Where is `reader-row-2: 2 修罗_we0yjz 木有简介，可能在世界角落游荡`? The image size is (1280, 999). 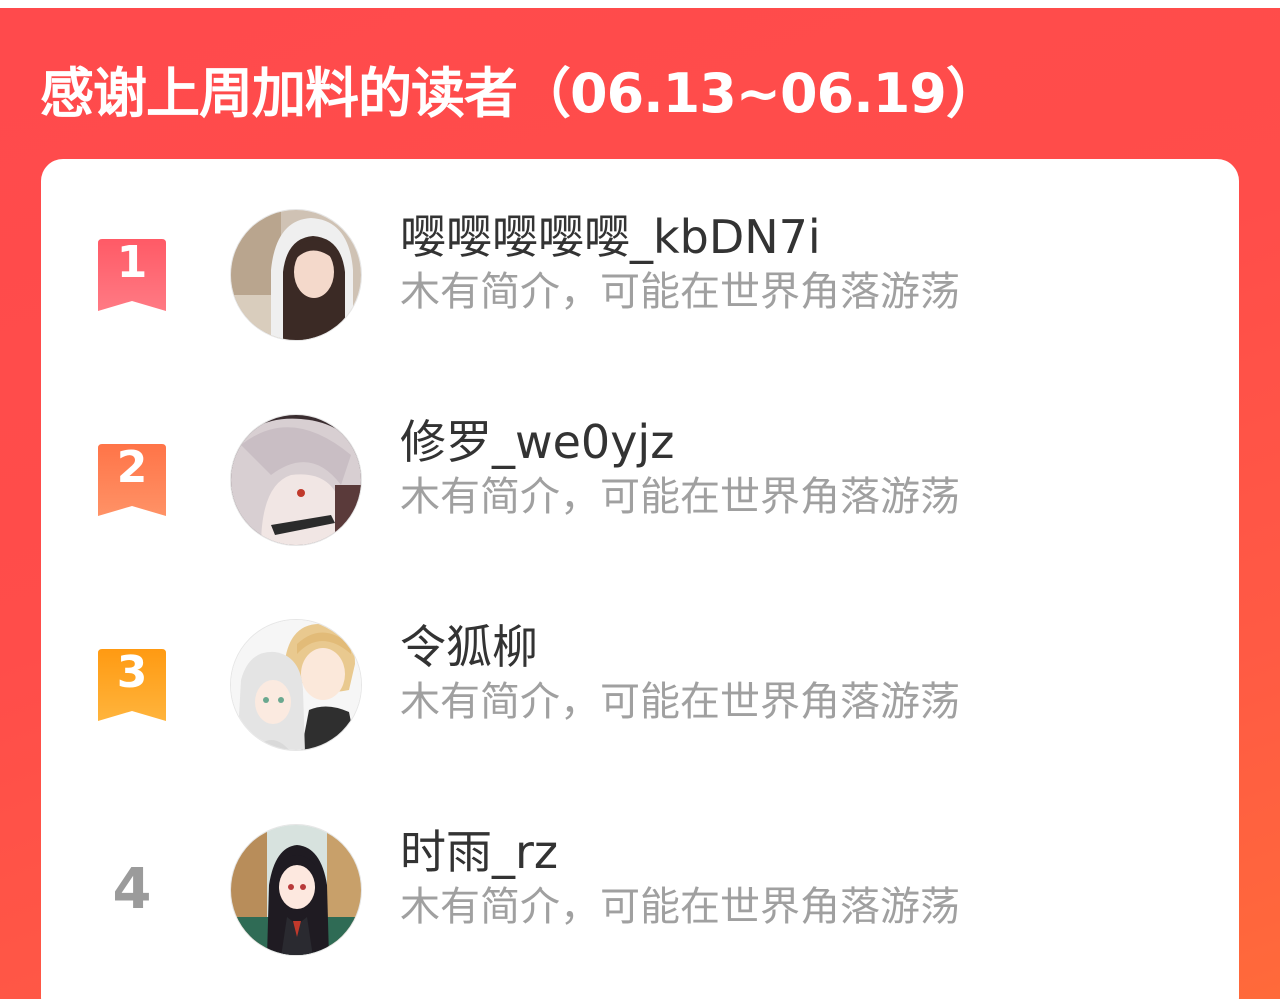 reader-row-2: 2 修罗_we0yjz 木有简介，可能在世界角落游荡 is located at coordinates (640, 486).